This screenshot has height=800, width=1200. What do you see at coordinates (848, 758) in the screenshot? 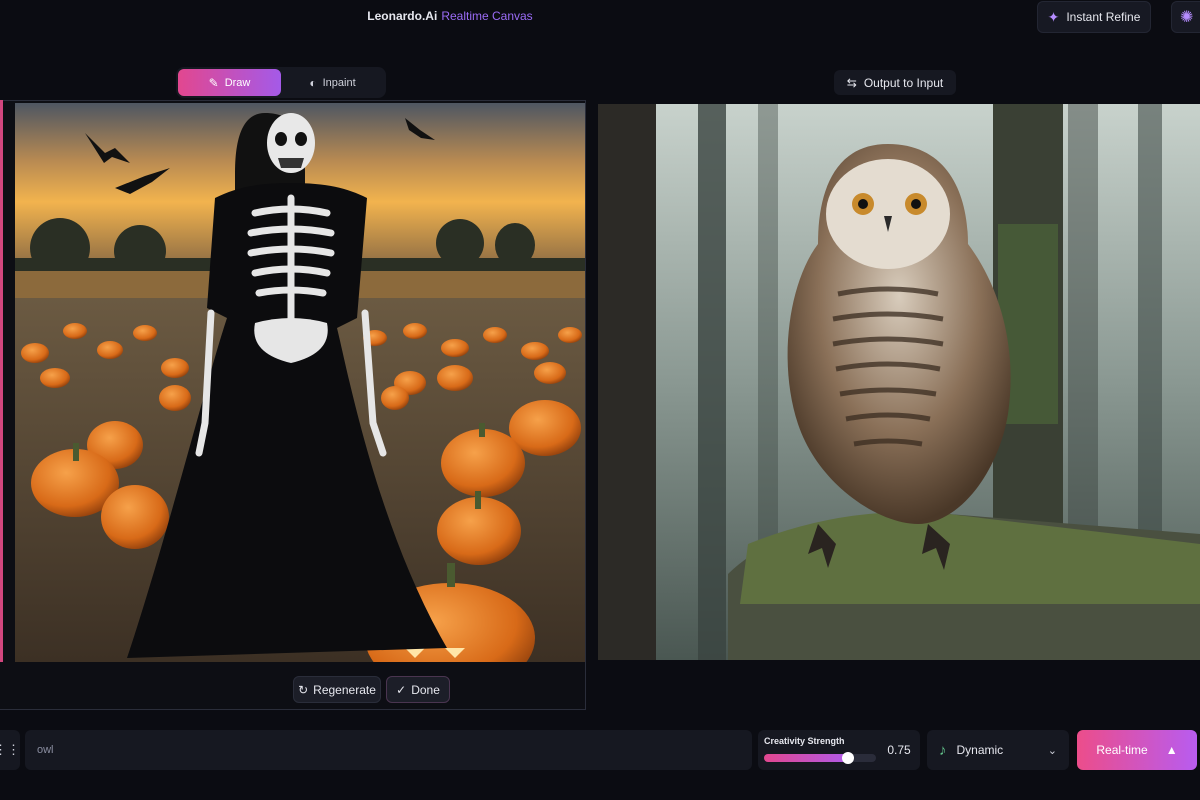
I see `creativity-slider-thumb` at bounding box center [848, 758].